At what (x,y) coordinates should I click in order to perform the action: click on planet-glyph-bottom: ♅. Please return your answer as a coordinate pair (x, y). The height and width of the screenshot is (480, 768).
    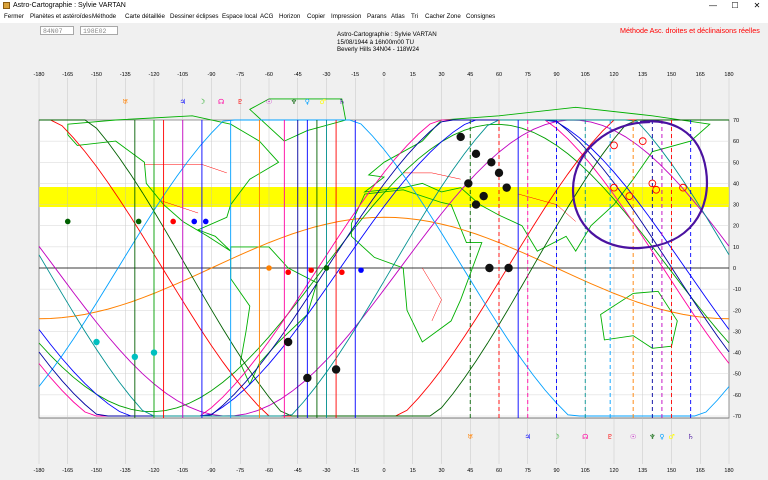
    Looking at the image, I should click on (470, 437).